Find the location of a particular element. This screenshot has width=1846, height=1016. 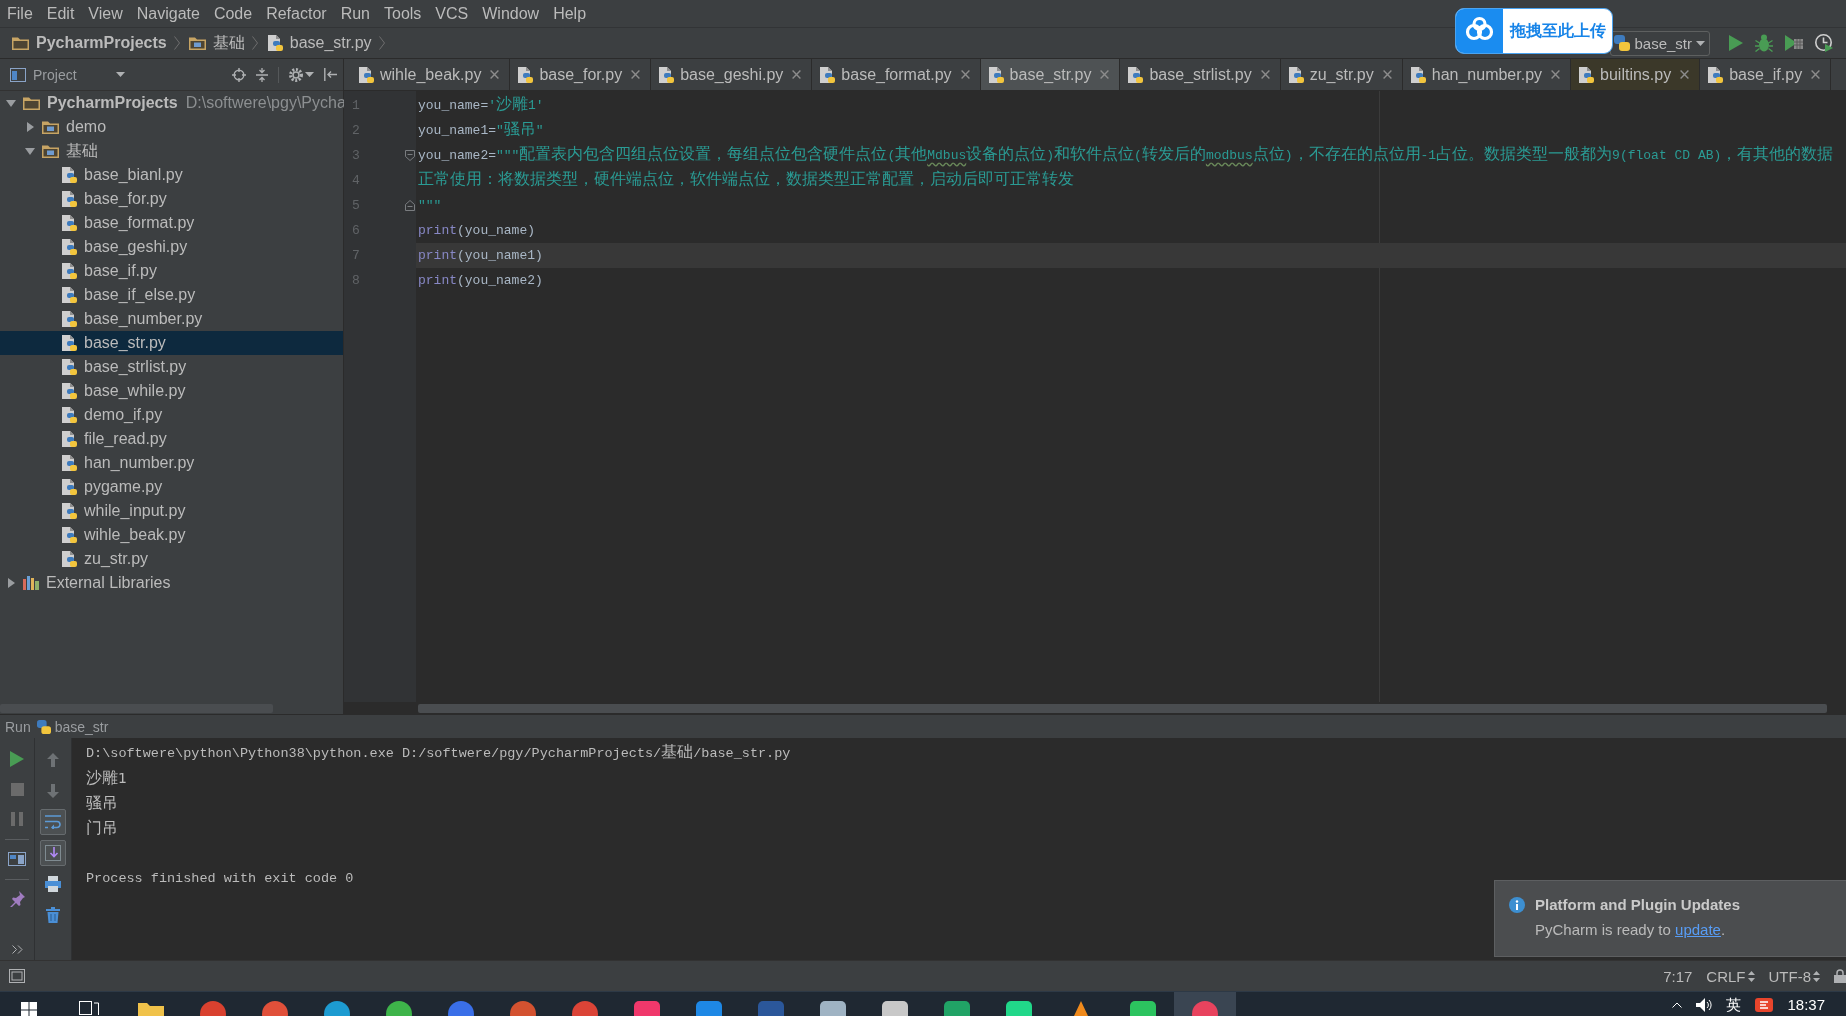

update-link: update is located at coordinates (1698, 929).